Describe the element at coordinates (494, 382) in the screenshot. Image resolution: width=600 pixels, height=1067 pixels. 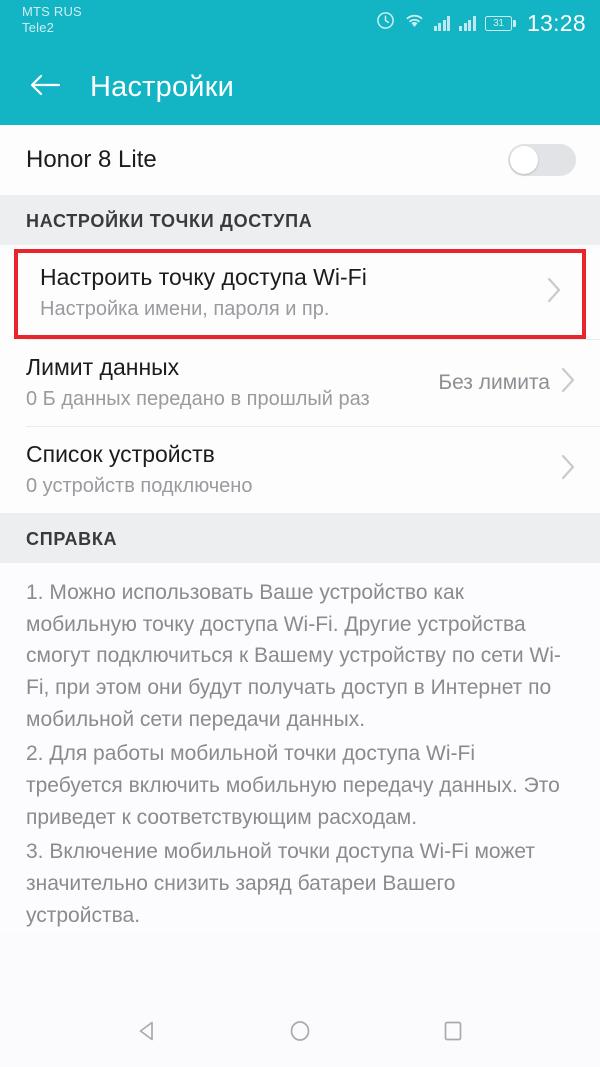
I see `data-limit-value: Без лимита` at that location.